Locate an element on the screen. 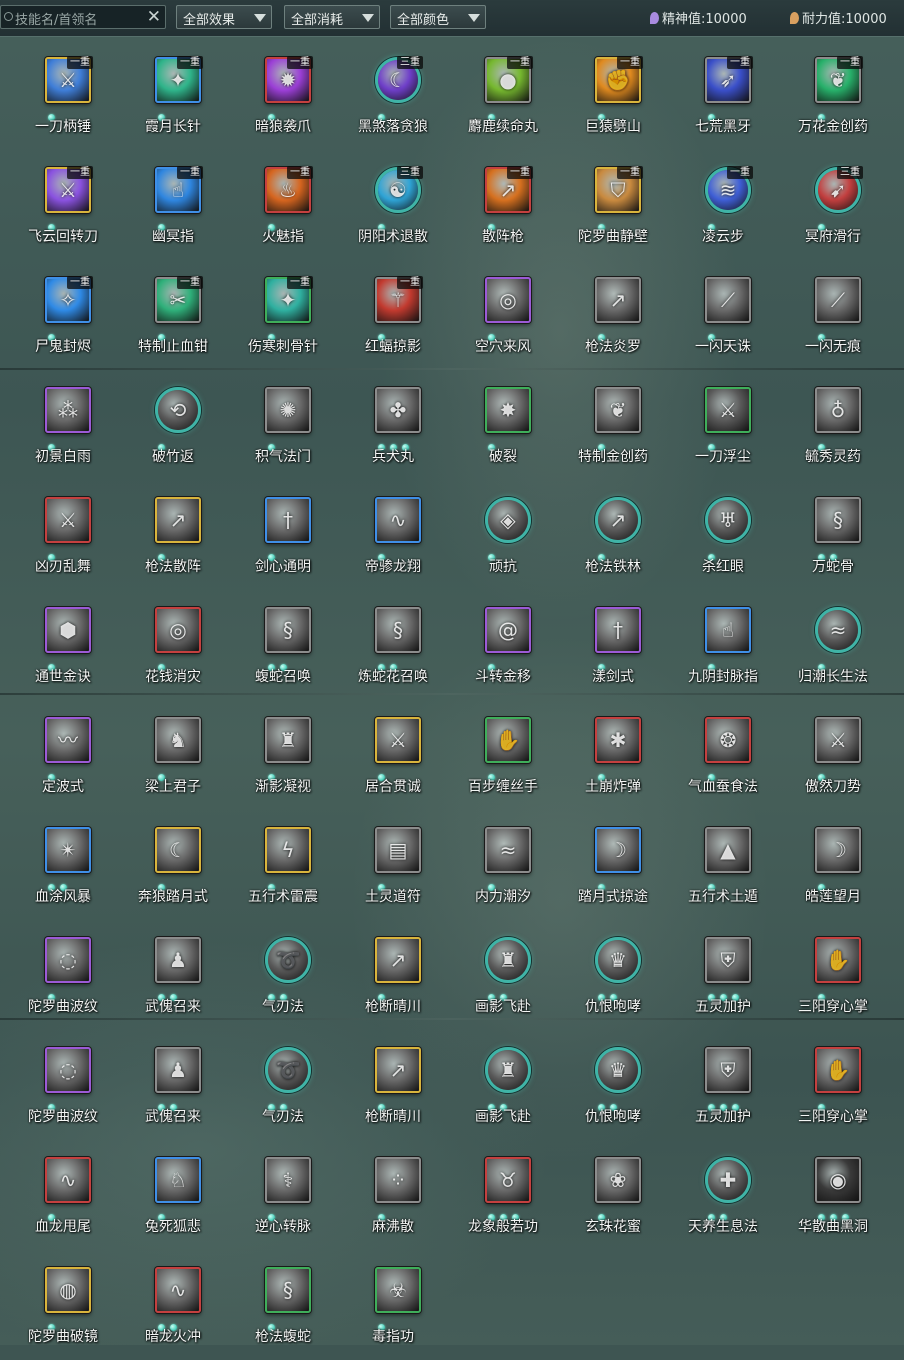  skill-icon-frame: ❦ is located at coordinates (618, 410).